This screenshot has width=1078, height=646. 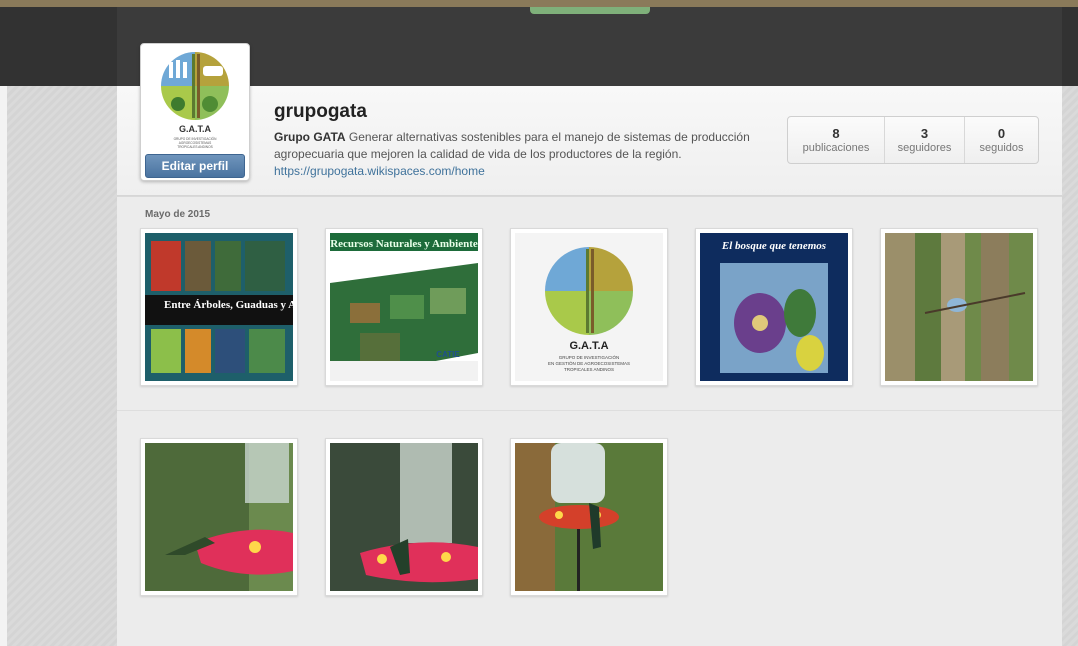 I want to click on stat-posts: 8 publicaciones, so click(x=836, y=140).